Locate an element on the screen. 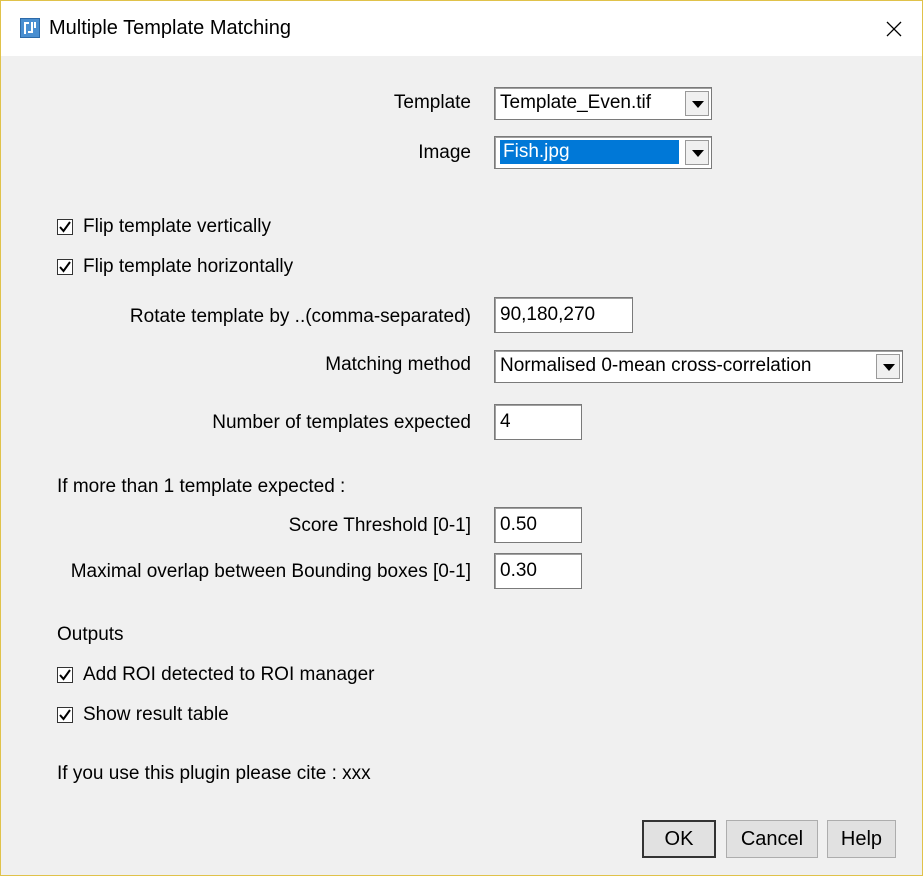  image-label: Image is located at coordinates (444, 152).